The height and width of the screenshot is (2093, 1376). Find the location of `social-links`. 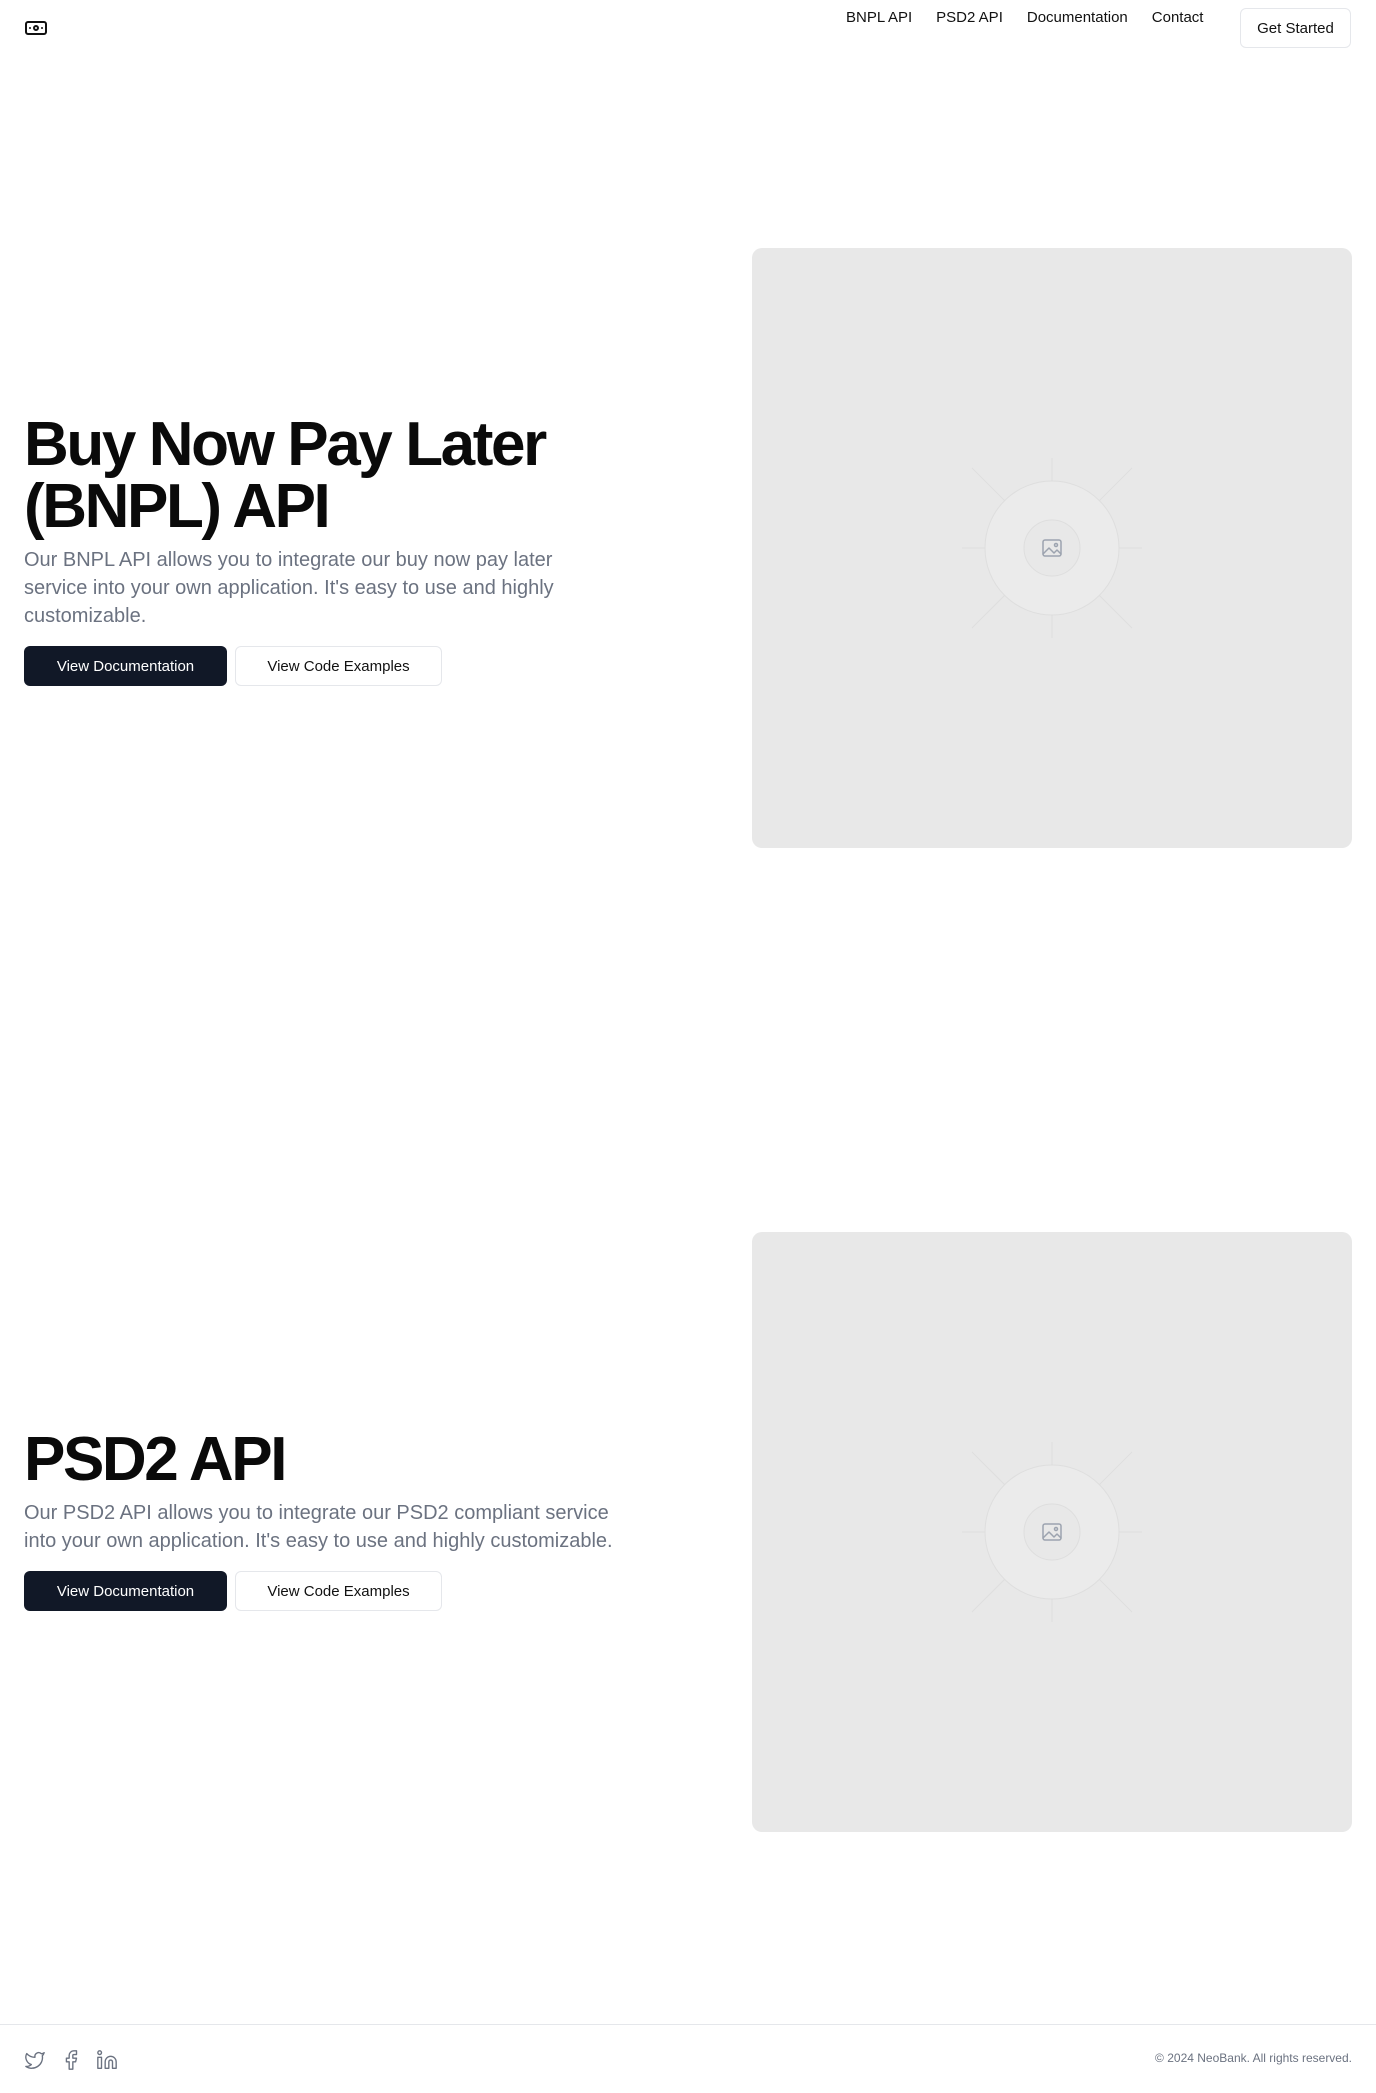

social-links is located at coordinates (71, 2060).